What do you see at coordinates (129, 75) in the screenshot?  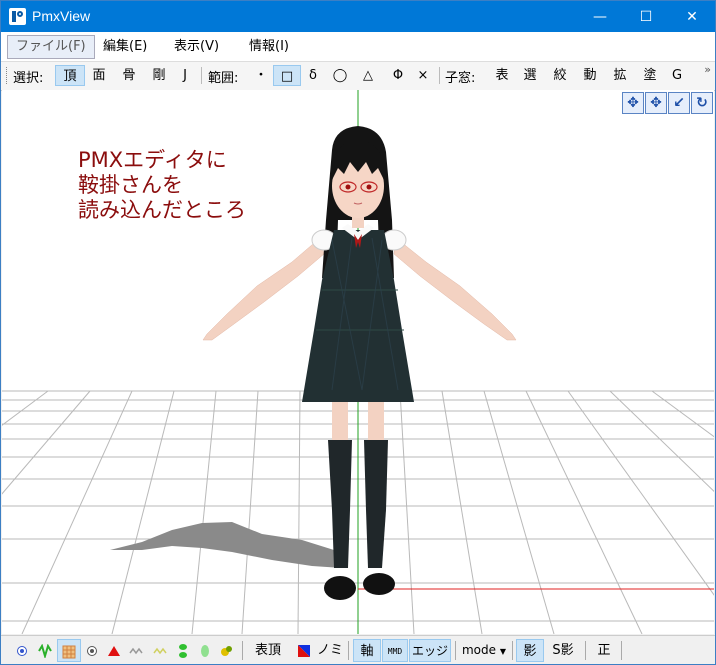 I see `select-bone-button: 骨` at bounding box center [129, 75].